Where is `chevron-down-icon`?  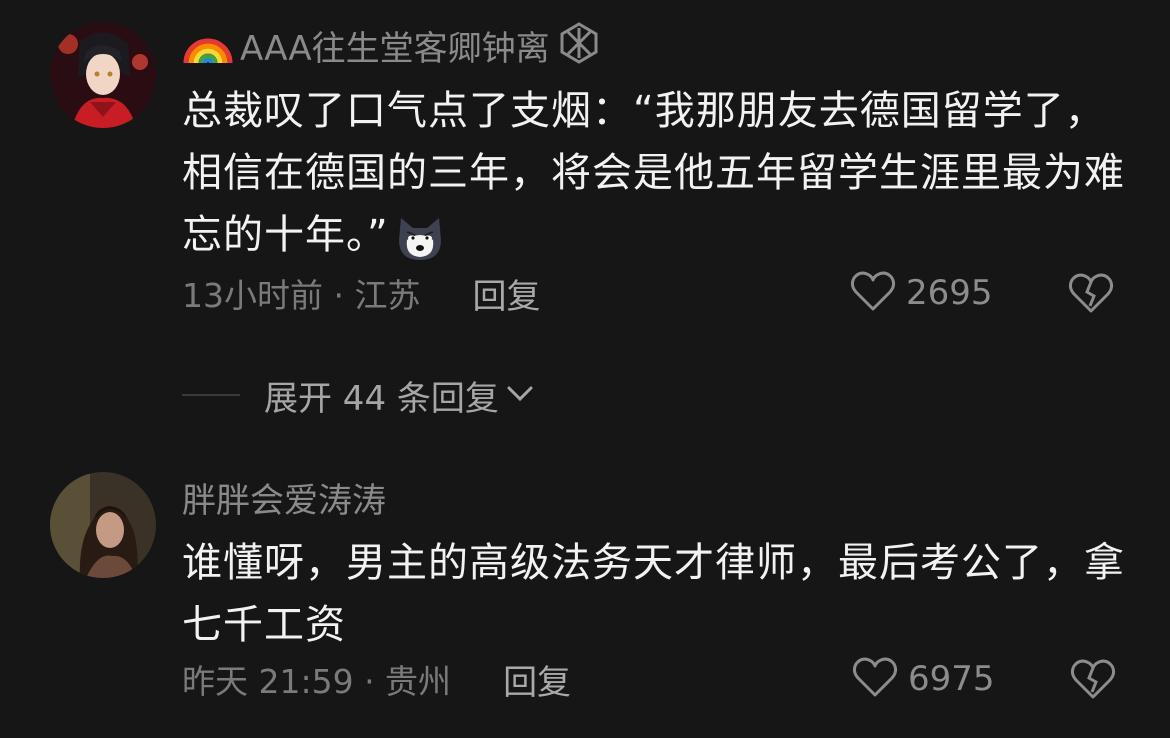
chevron-down-icon is located at coordinates (520, 395).